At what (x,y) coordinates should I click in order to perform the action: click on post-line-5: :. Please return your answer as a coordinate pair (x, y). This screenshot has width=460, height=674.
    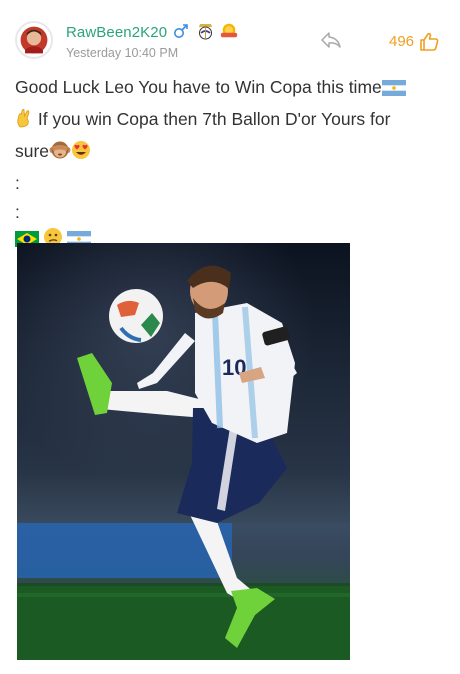
    Looking at the image, I should click on (17, 212).